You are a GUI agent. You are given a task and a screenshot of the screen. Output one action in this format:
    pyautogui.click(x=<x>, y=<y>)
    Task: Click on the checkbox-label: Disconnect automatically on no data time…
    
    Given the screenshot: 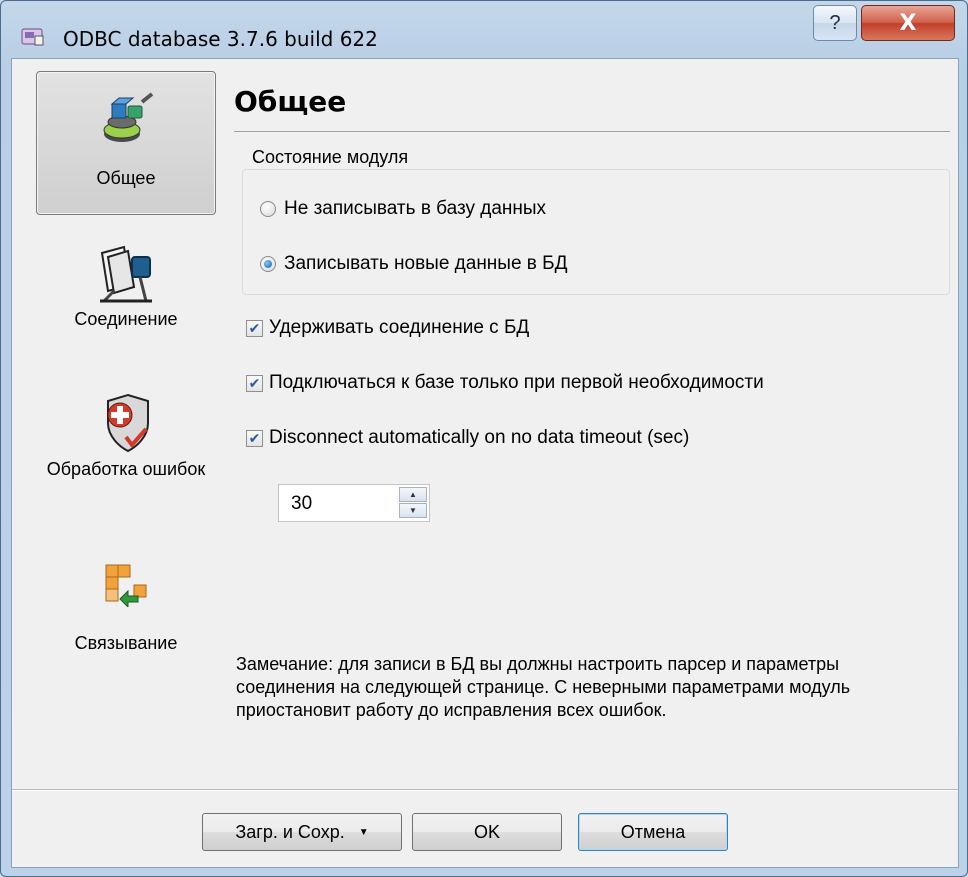 What is the action you would take?
    pyautogui.click(x=479, y=437)
    